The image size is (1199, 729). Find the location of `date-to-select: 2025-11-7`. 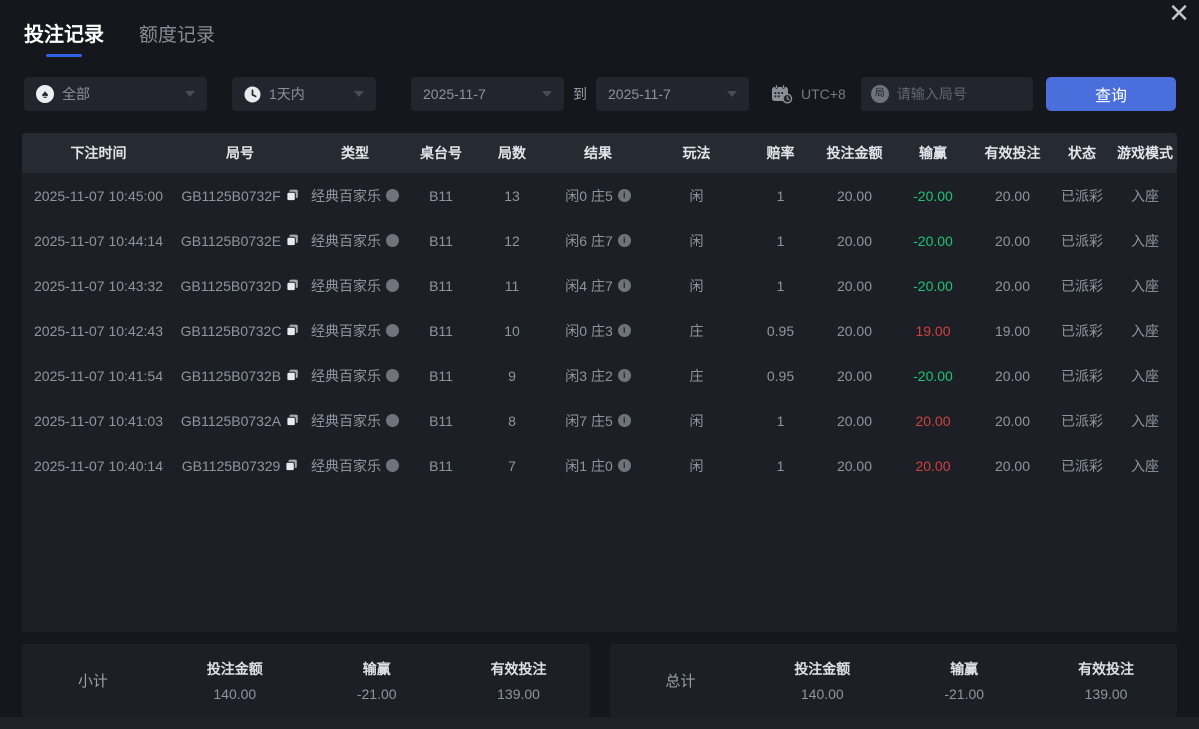

date-to-select: 2025-11-7 is located at coordinates (672, 94).